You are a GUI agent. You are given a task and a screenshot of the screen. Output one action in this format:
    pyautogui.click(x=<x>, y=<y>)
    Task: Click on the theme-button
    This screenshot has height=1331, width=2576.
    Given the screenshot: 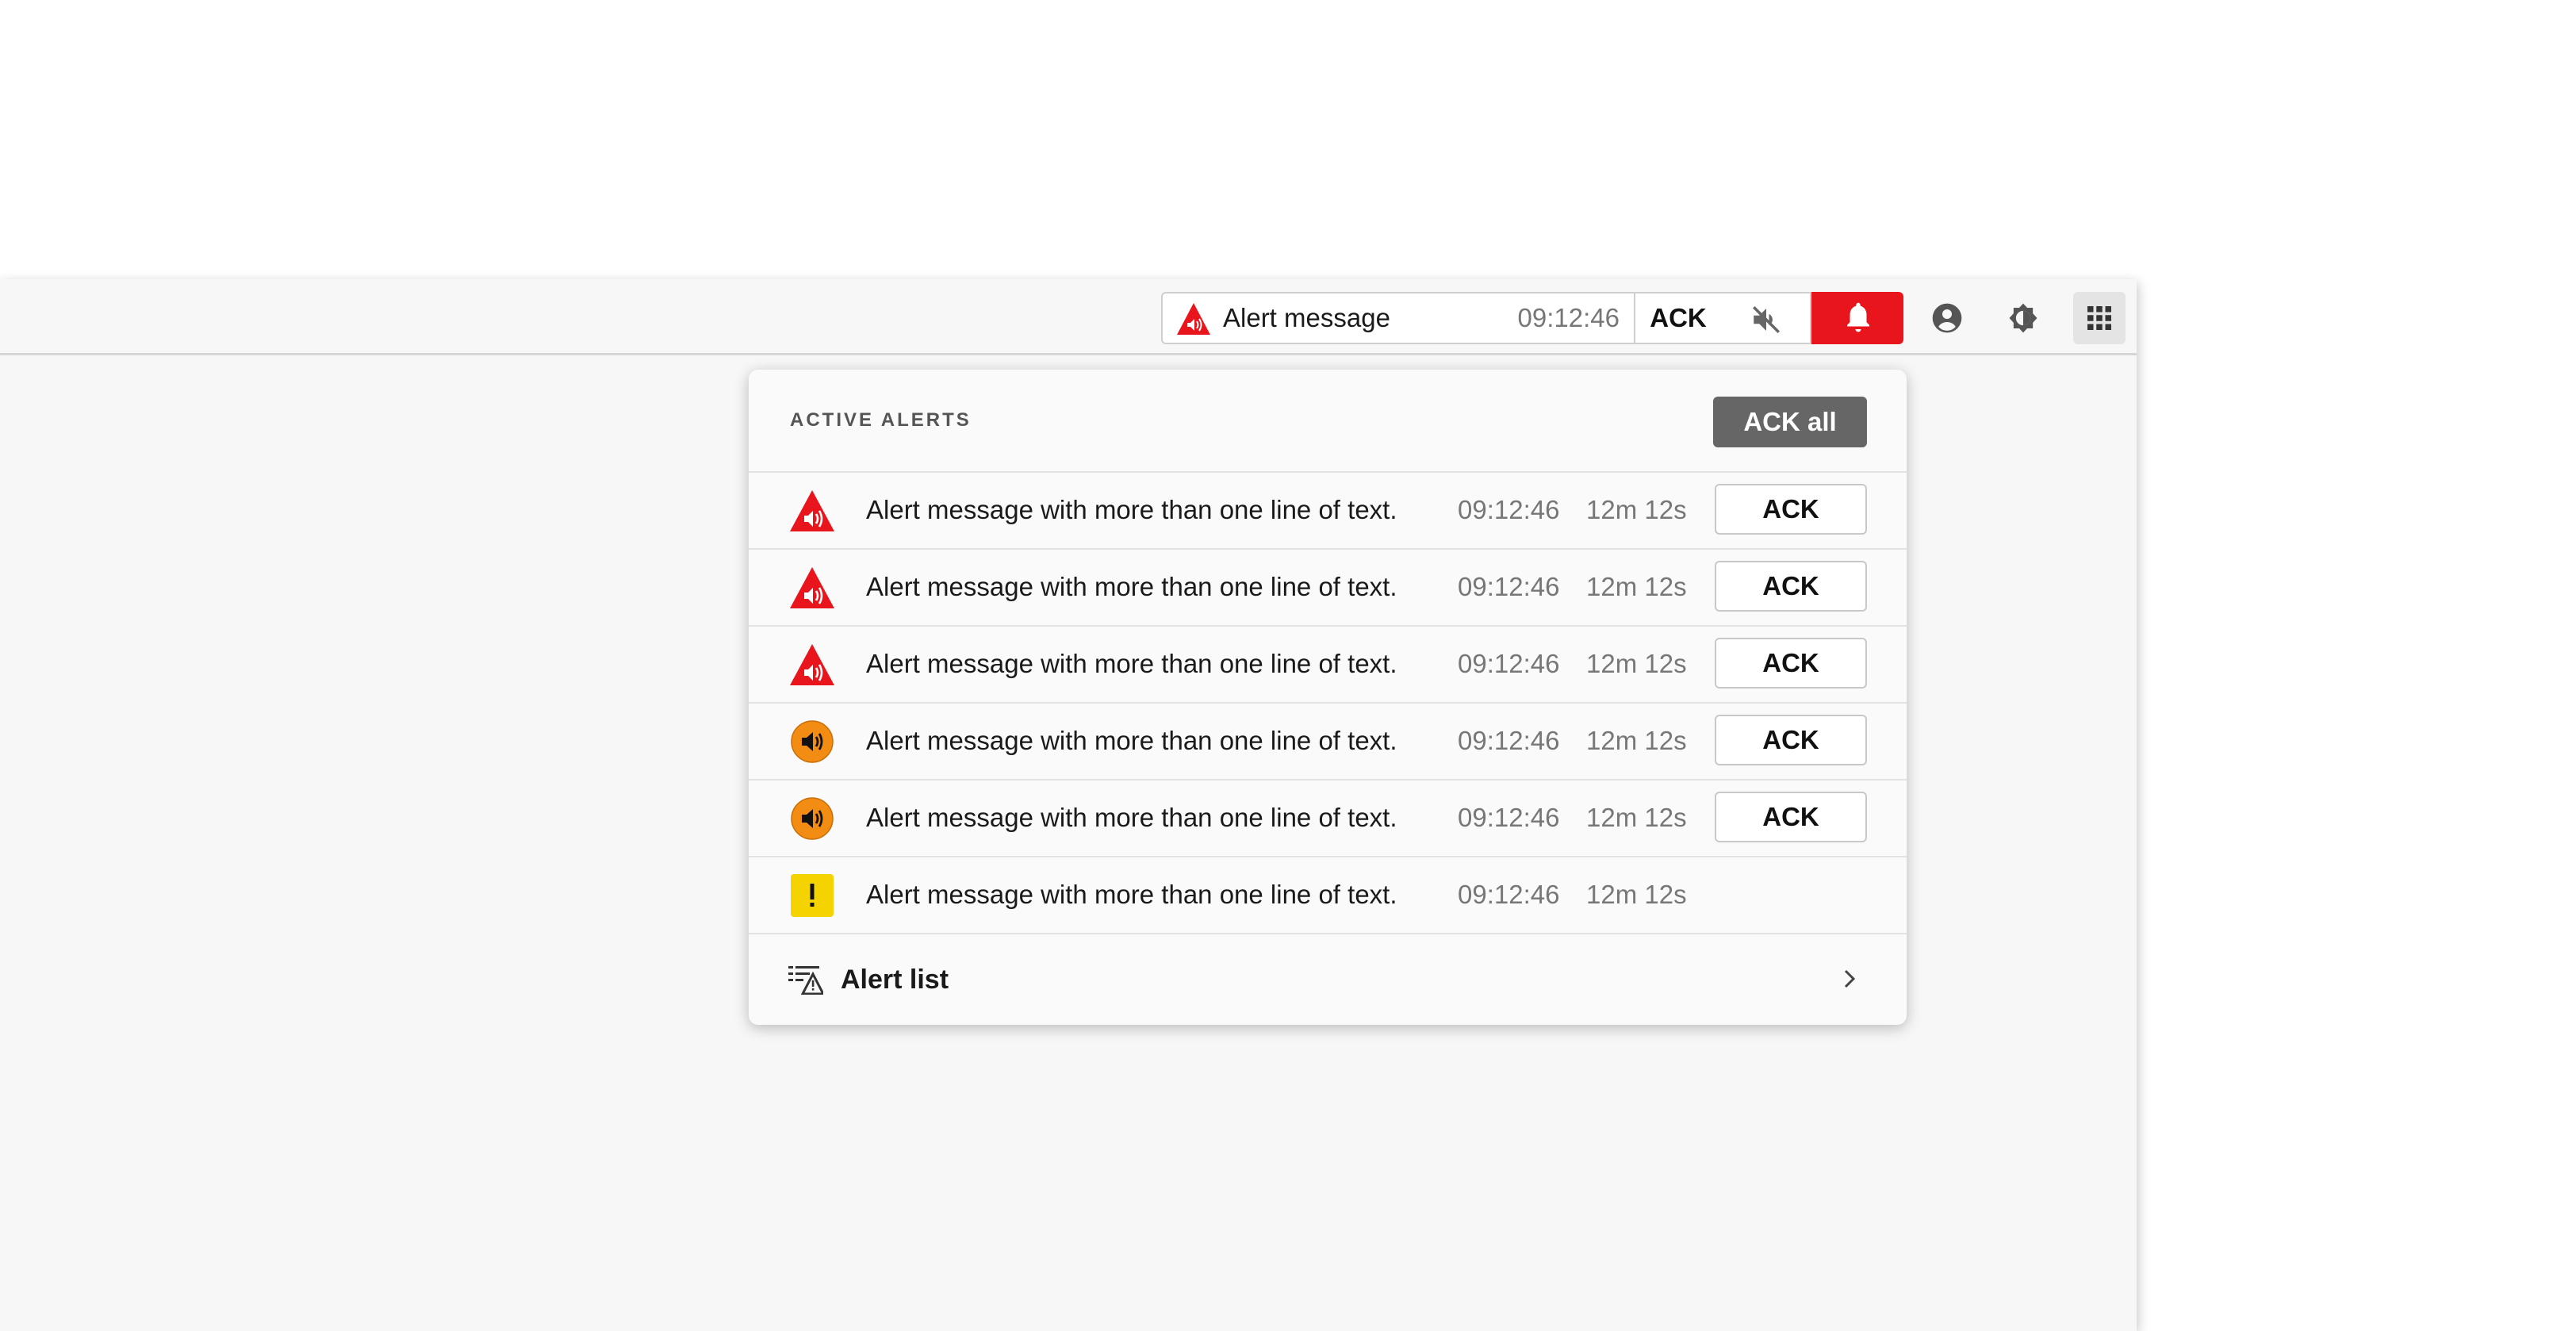 What is the action you would take?
    pyautogui.click(x=2023, y=318)
    